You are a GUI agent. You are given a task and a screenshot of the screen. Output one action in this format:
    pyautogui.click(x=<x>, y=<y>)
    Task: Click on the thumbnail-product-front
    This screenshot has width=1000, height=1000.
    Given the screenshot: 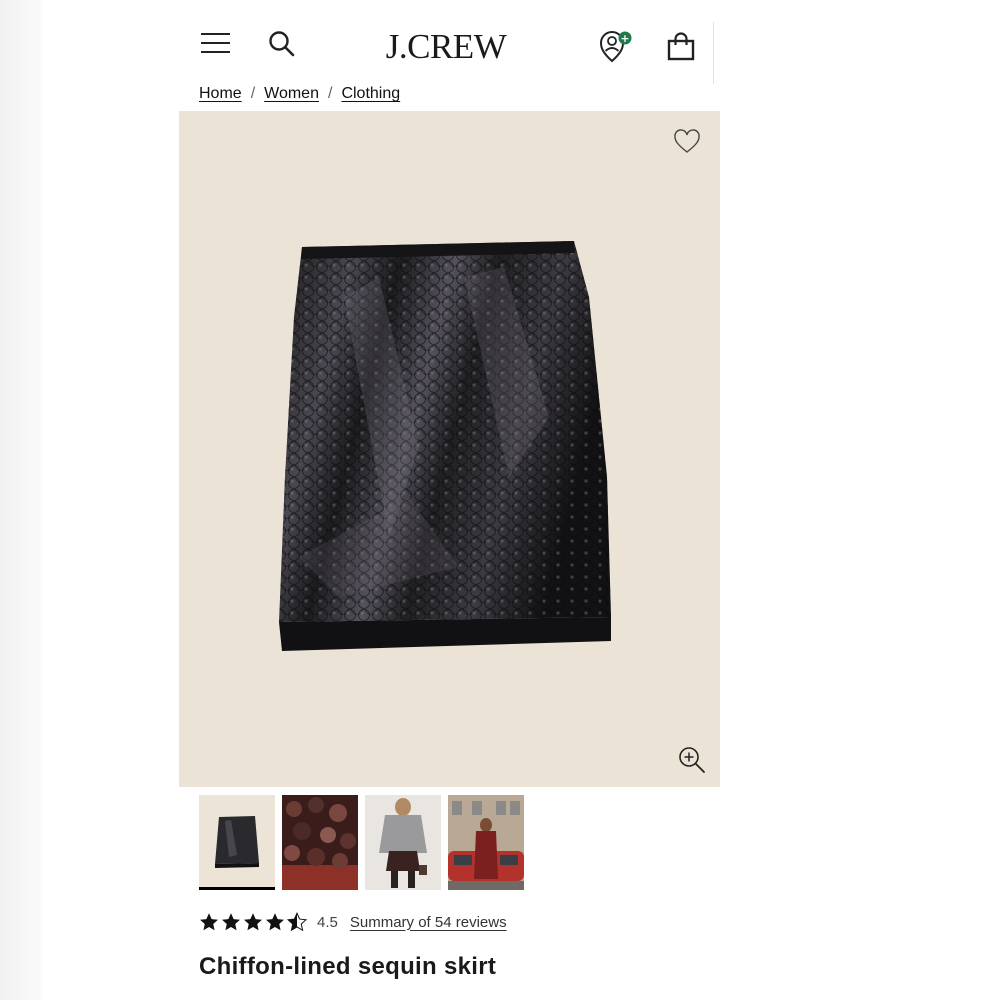 What is the action you would take?
    pyautogui.click(x=237, y=842)
    